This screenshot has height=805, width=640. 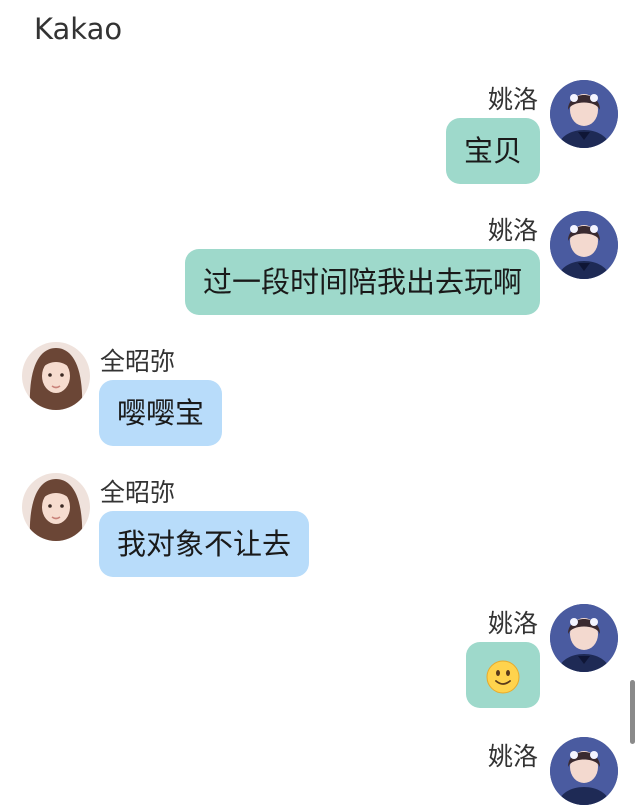 What do you see at coordinates (362, 282) in the screenshot?
I see `message-bubble: 过一段时间陪我出去玩啊` at bounding box center [362, 282].